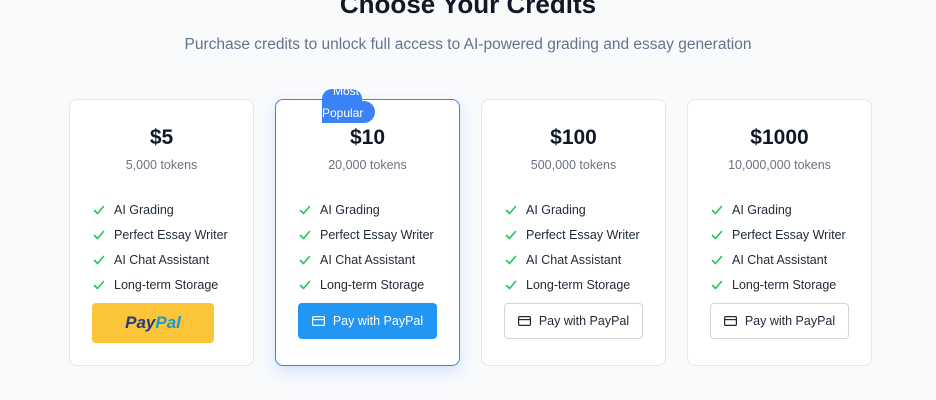  I want to click on plan-price: $1000, so click(779, 137).